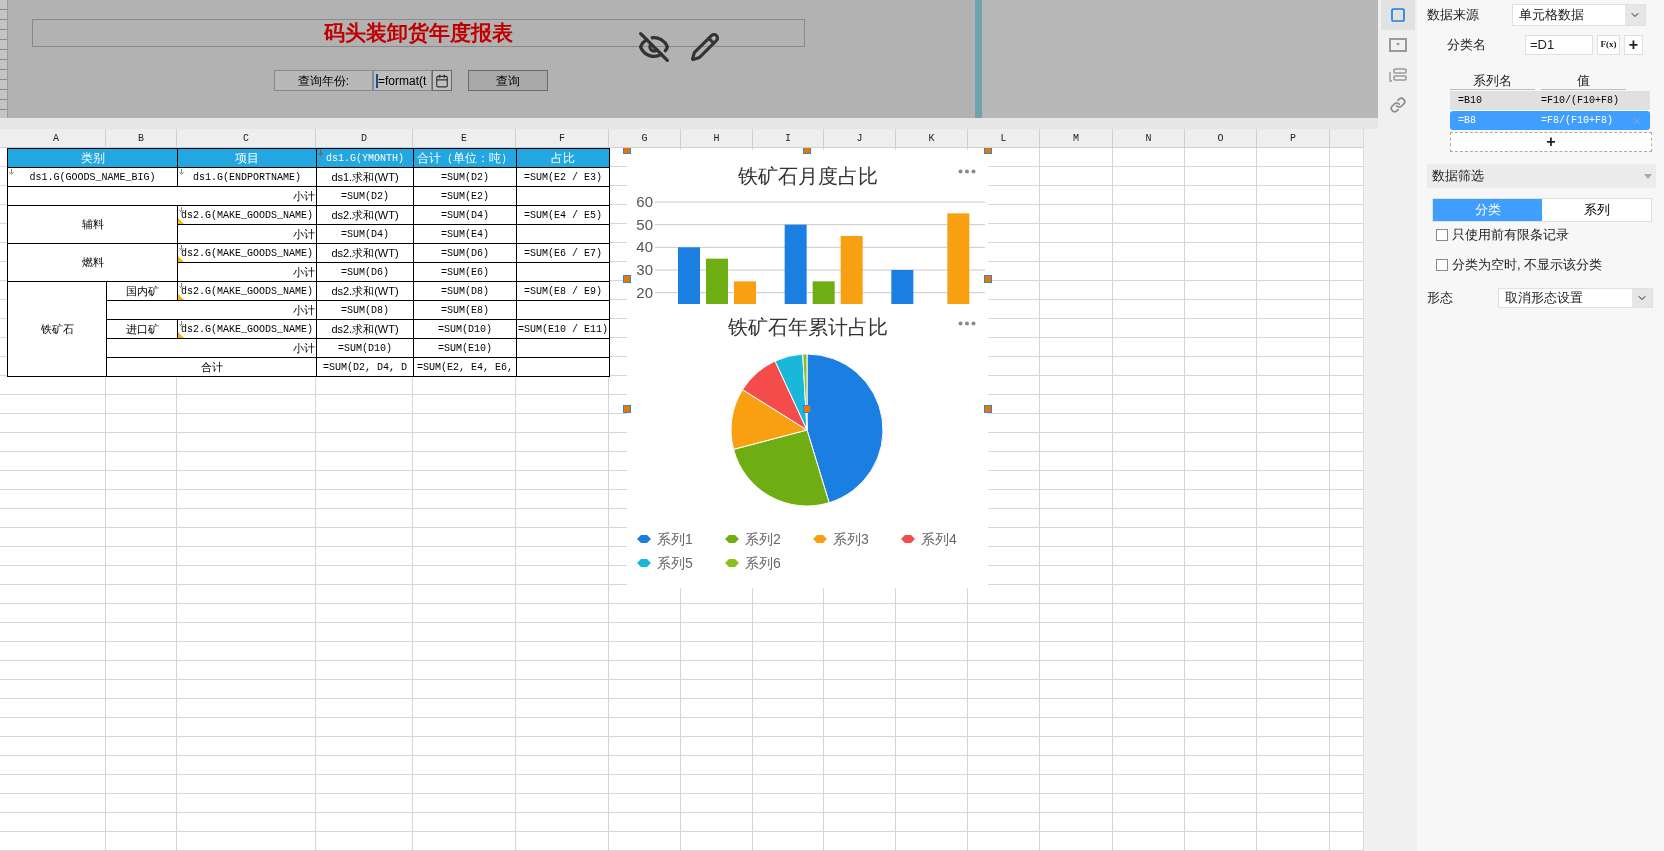 The height and width of the screenshot is (851, 1664). What do you see at coordinates (92, 262) in the screenshot?
I see `table-cell: 燃料` at bounding box center [92, 262].